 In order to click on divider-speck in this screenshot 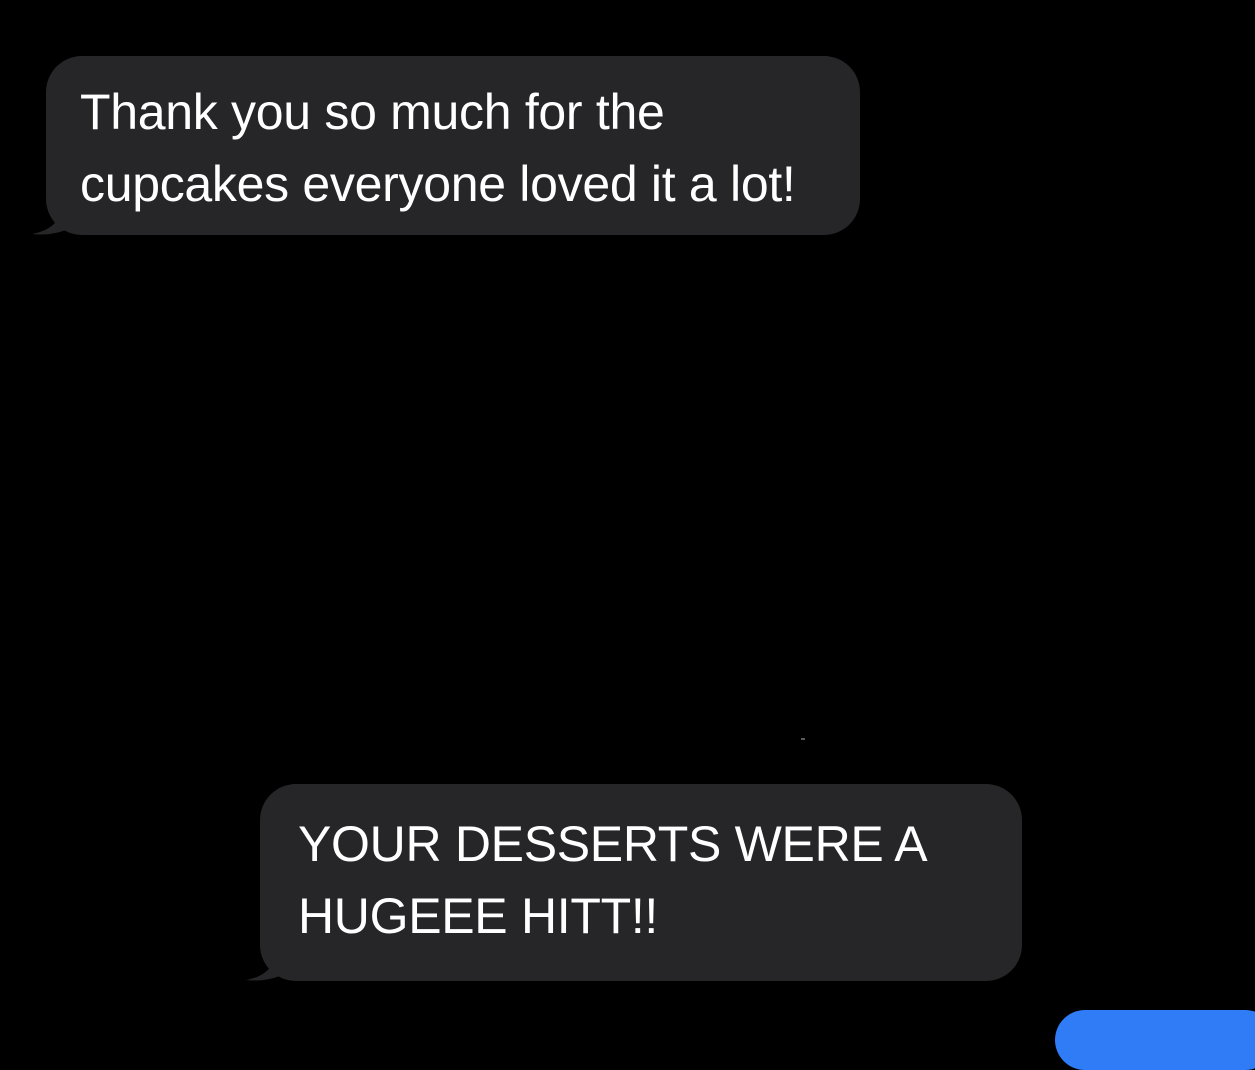, I will do `click(803, 739)`.